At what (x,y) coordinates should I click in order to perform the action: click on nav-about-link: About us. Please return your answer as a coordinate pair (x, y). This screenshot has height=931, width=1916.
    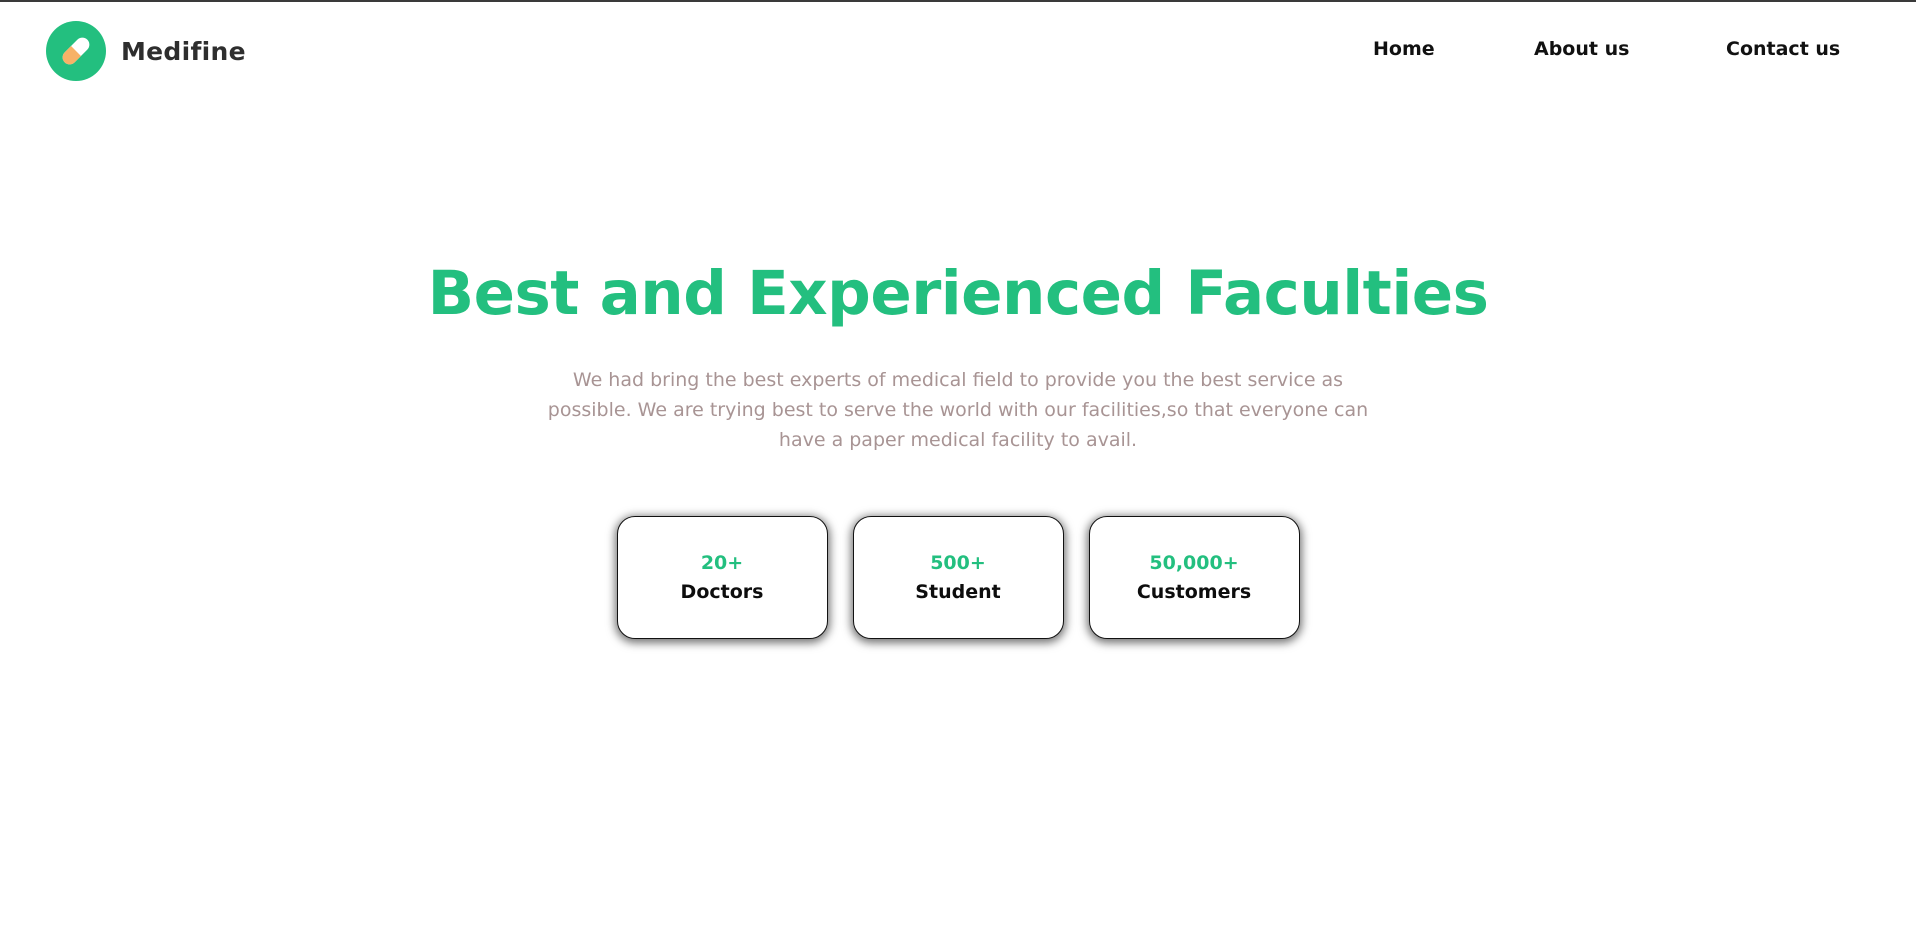
    Looking at the image, I should click on (1581, 49).